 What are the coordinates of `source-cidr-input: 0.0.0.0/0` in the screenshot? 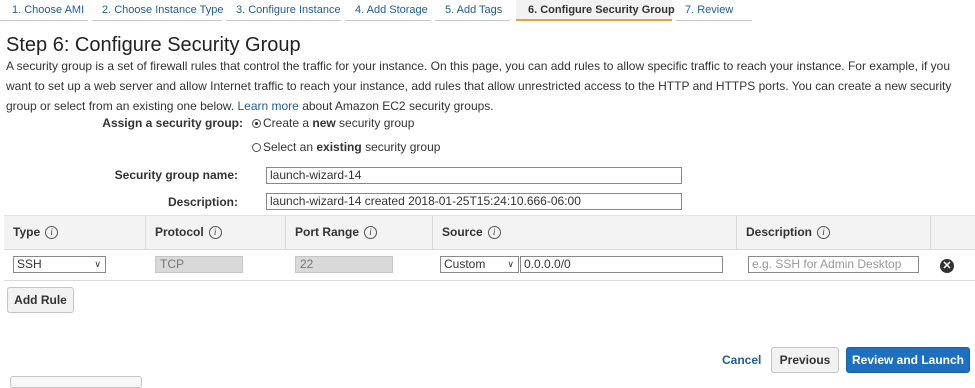 It's located at (621, 264).